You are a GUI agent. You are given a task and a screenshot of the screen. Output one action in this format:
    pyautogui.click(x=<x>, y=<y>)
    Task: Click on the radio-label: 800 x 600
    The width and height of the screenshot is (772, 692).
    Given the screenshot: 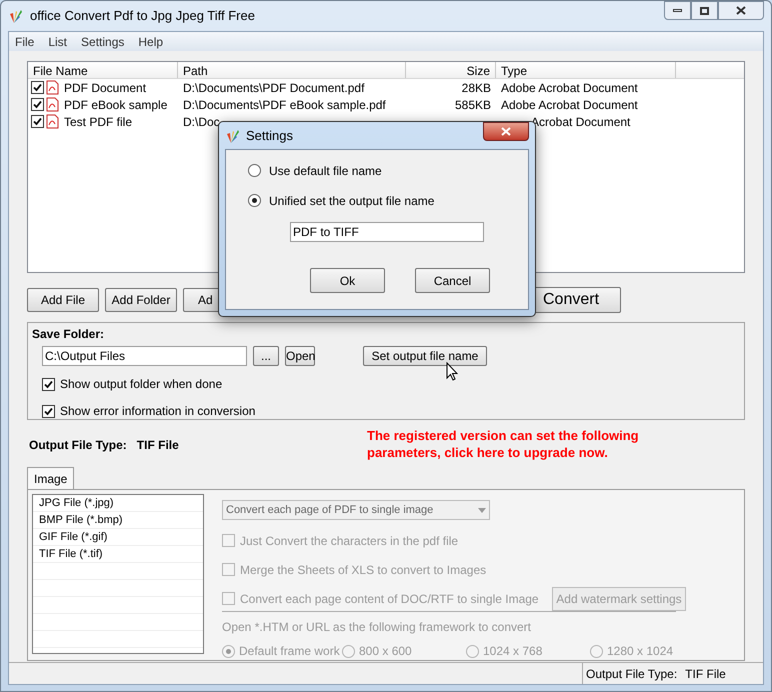 What is the action you would take?
    pyautogui.click(x=385, y=651)
    